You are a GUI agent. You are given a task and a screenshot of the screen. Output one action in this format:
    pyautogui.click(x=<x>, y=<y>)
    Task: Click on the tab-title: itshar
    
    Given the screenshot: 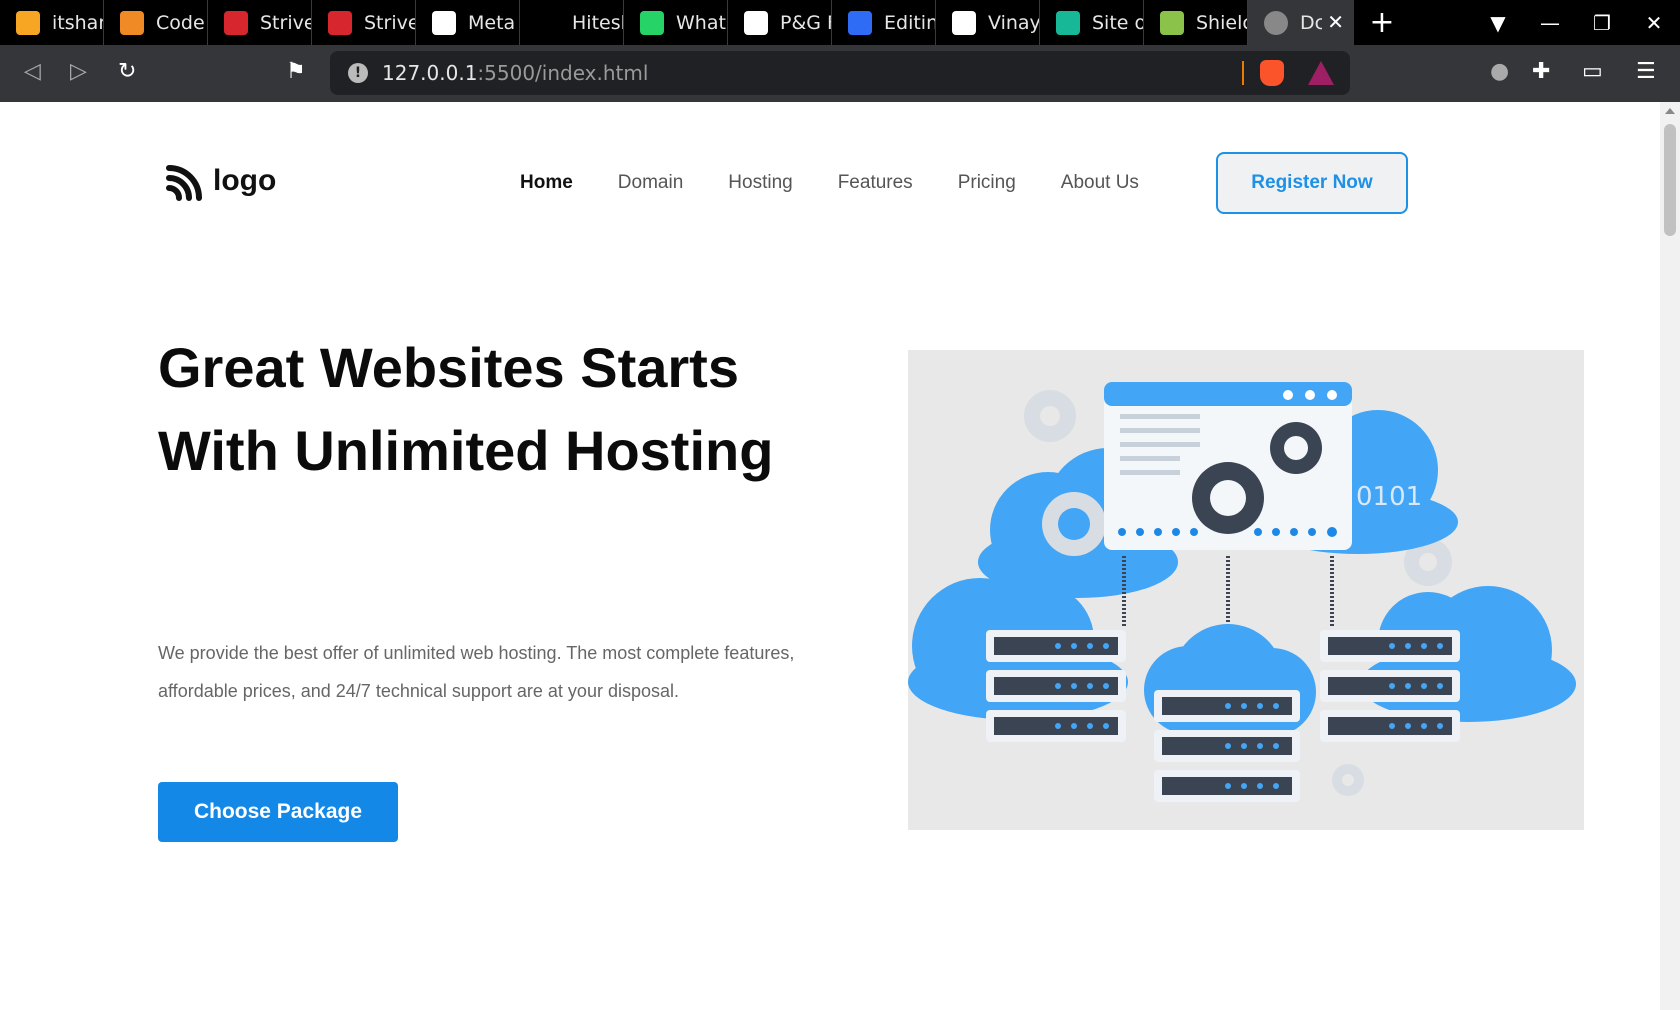 What is the action you would take?
    pyautogui.click(x=77, y=22)
    